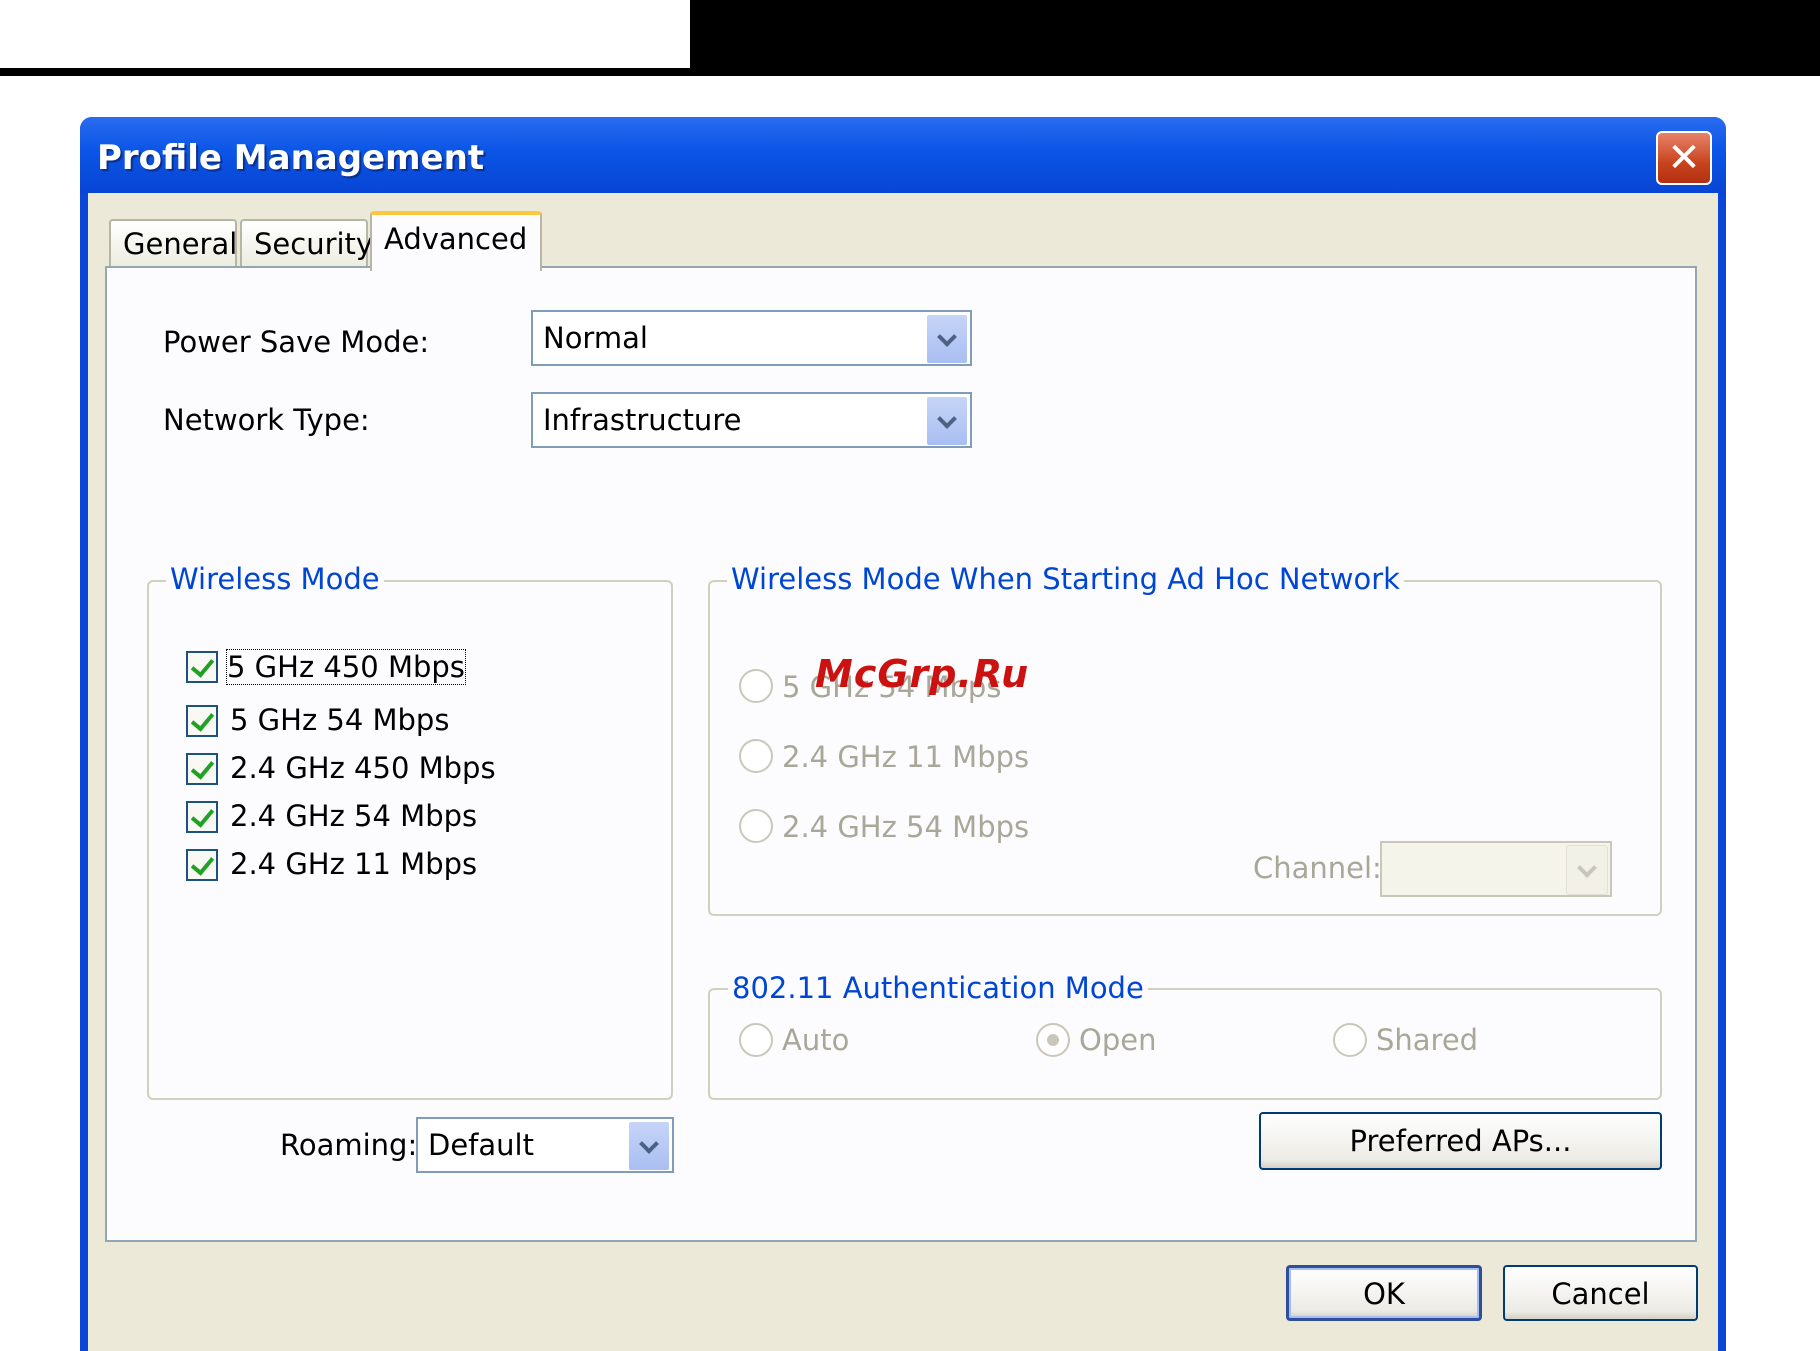 The width and height of the screenshot is (1820, 1351). I want to click on radio-label-auth-open: Open, so click(1117, 1040).